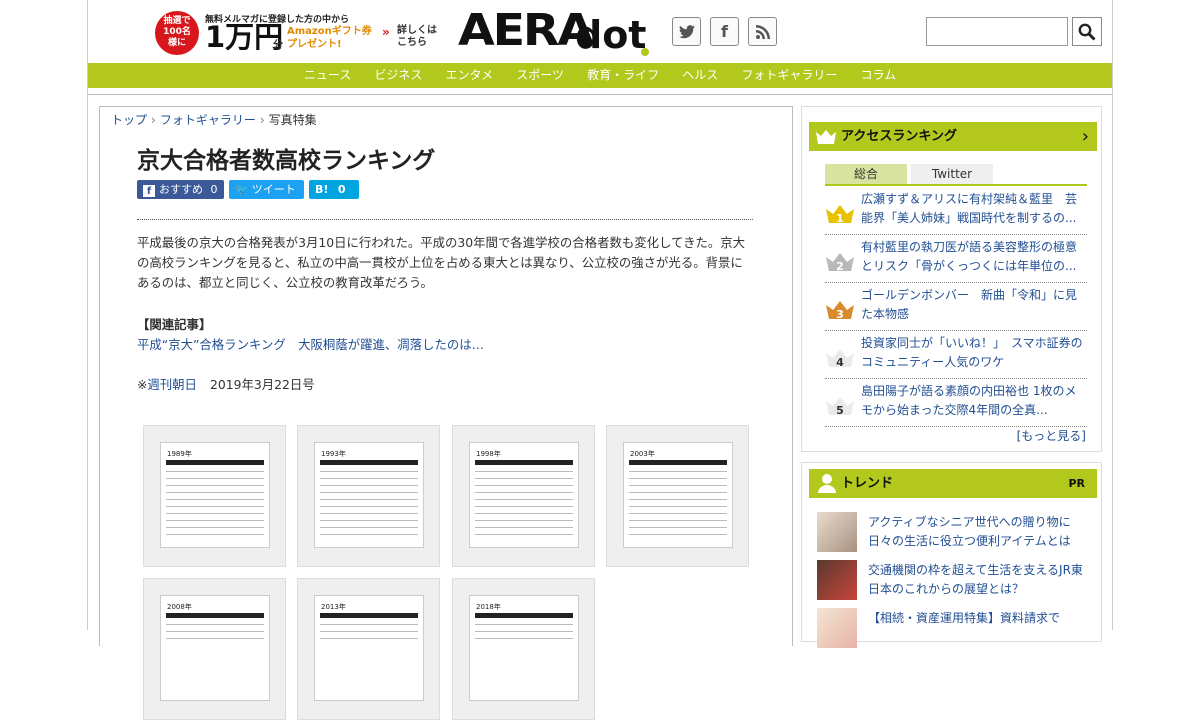 This screenshot has height=720, width=1200. Describe the element at coordinates (953, 136) in the screenshot. I see `ranking-header: アクセスランキング ›` at that location.